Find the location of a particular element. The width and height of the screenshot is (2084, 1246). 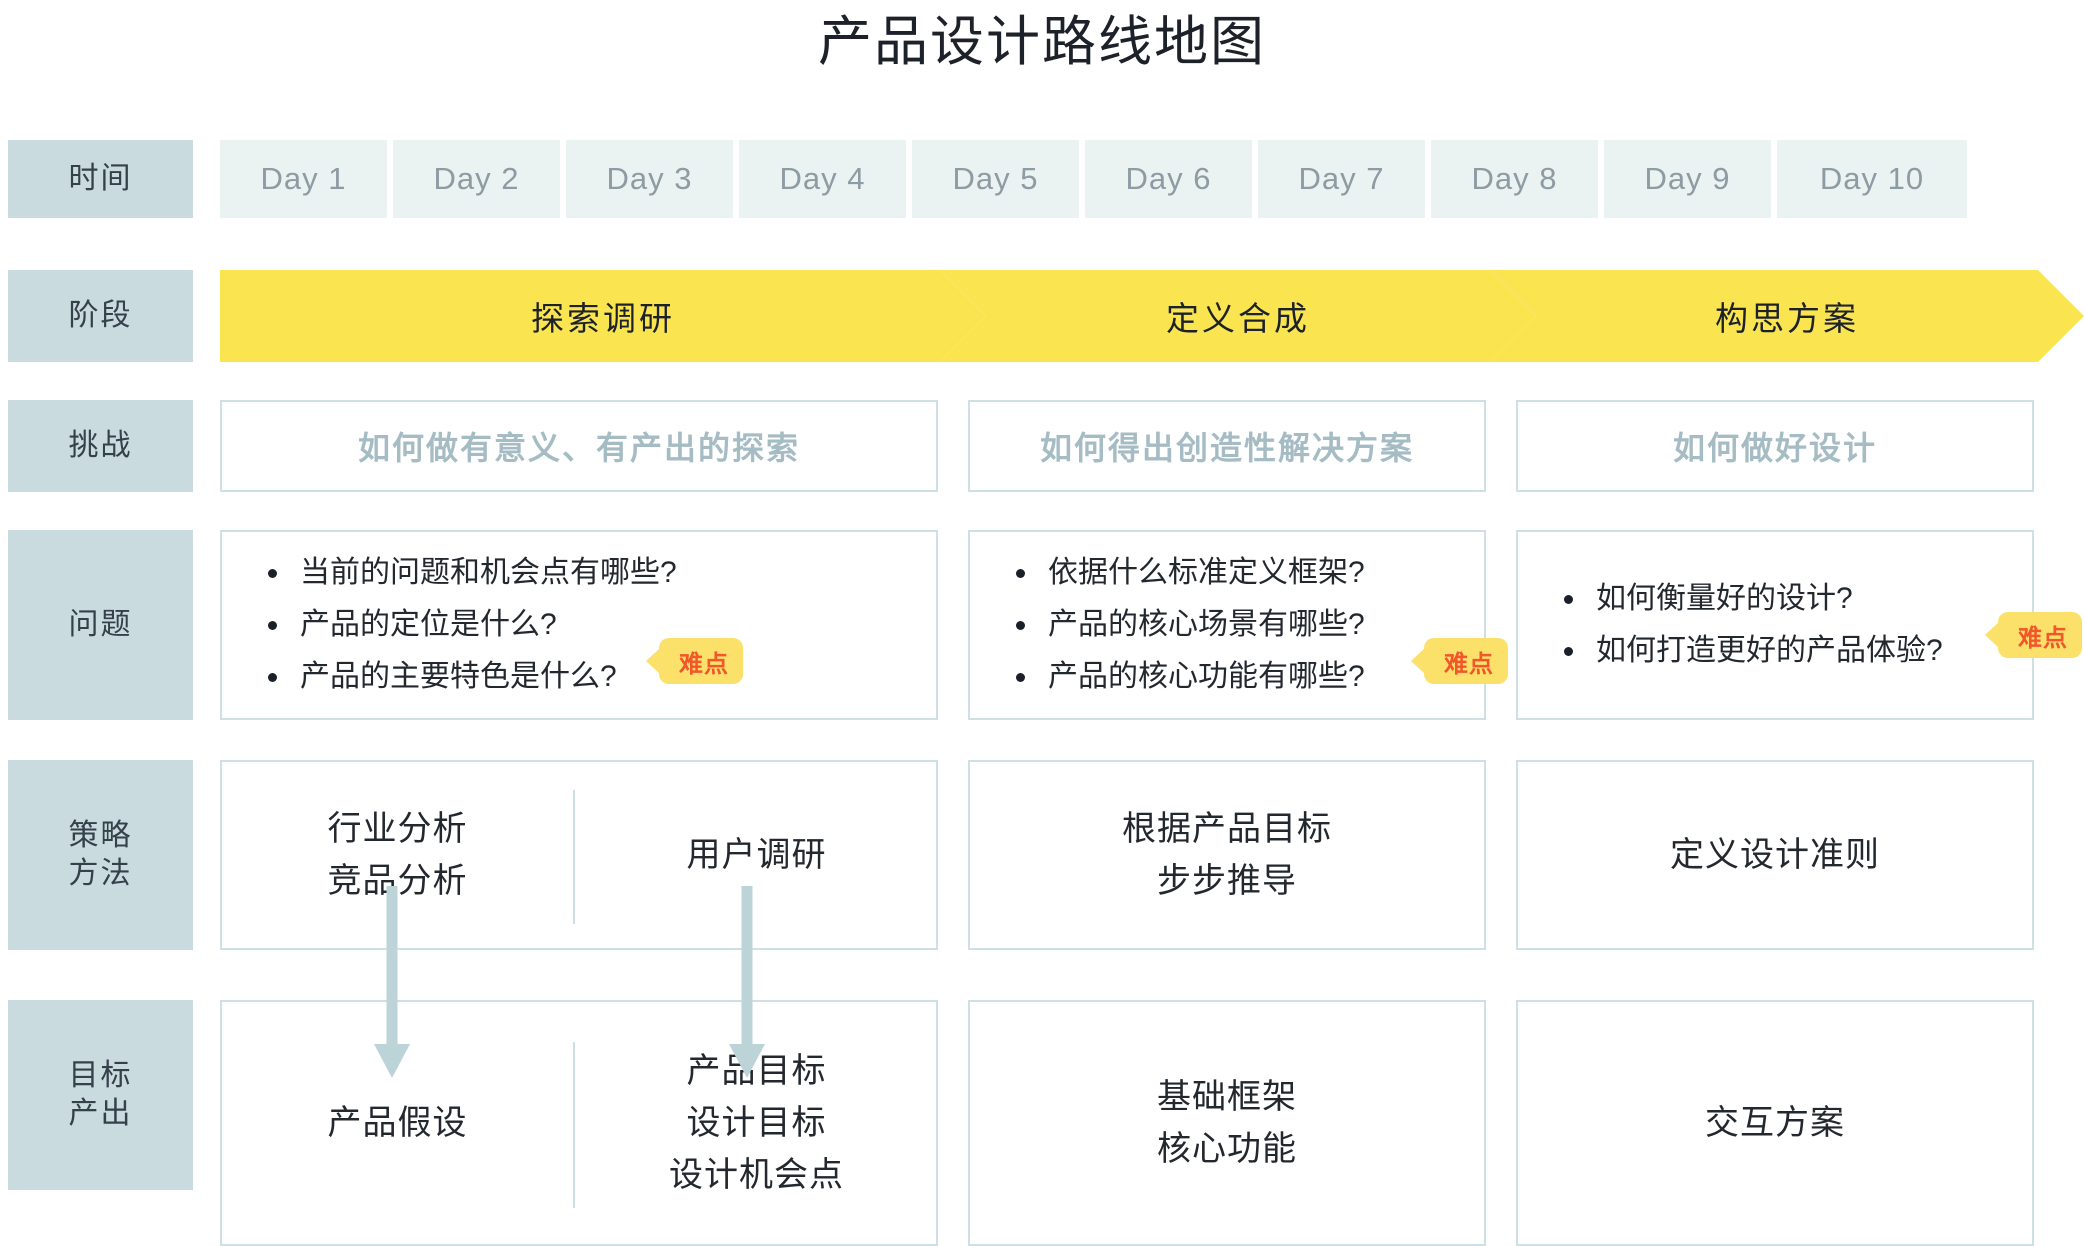

question-item: 当前的问题和机会点有哪些? is located at coordinates (468, 573).